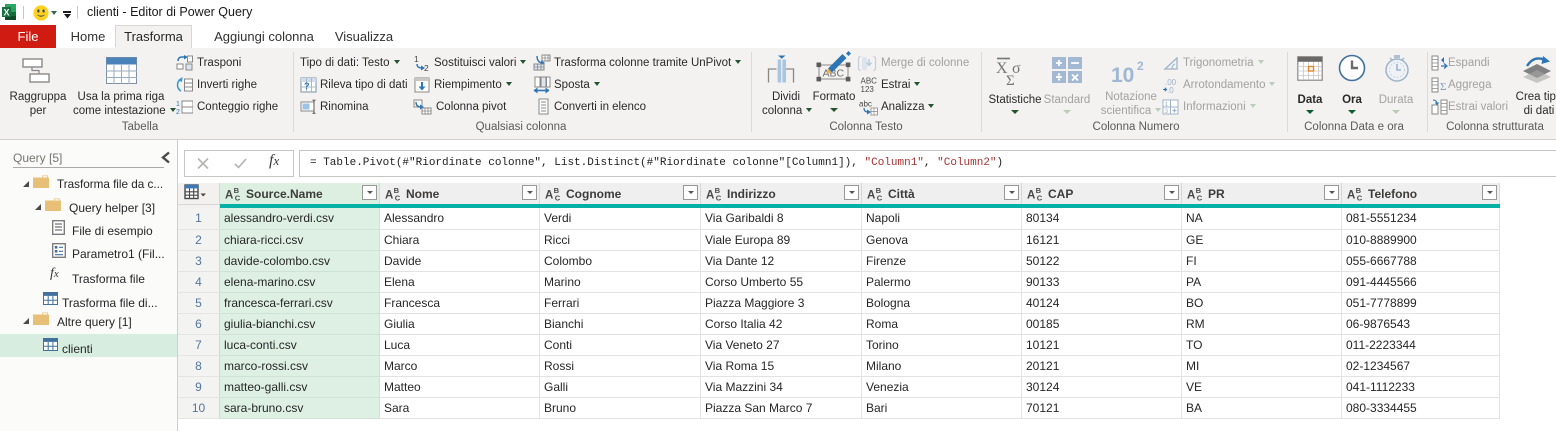 The image size is (1556, 431). Describe the element at coordinates (1170, 90) in the screenshot. I see `svg-text: .0` at that location.